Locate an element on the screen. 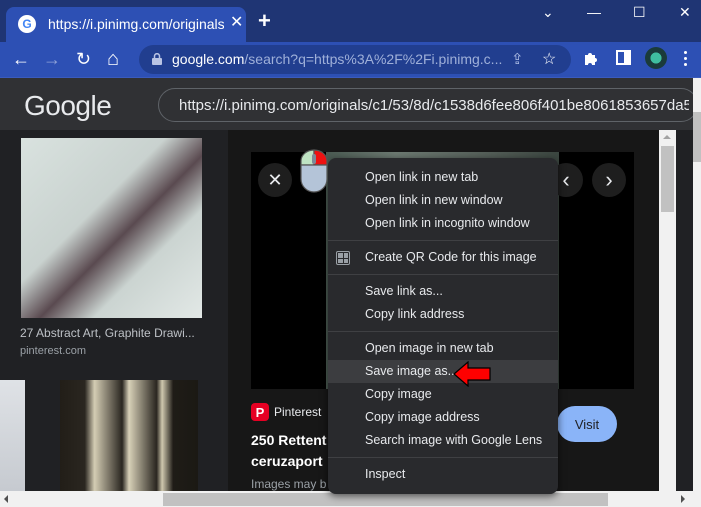 This screenshot has height=507, width=701. chrome-menu-icon is located at coordinates (686, 60).